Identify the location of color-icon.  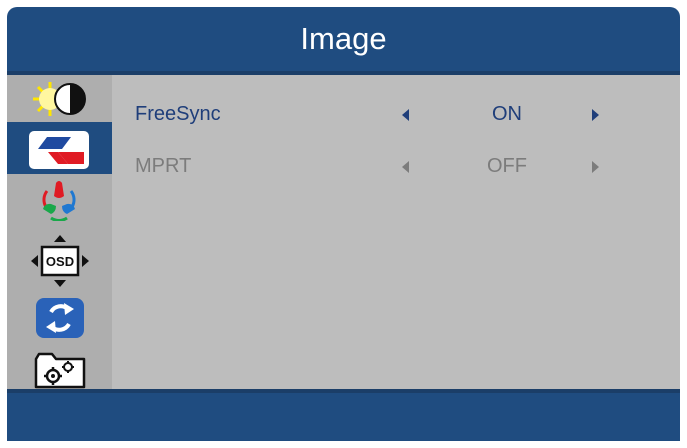
(59, 200).